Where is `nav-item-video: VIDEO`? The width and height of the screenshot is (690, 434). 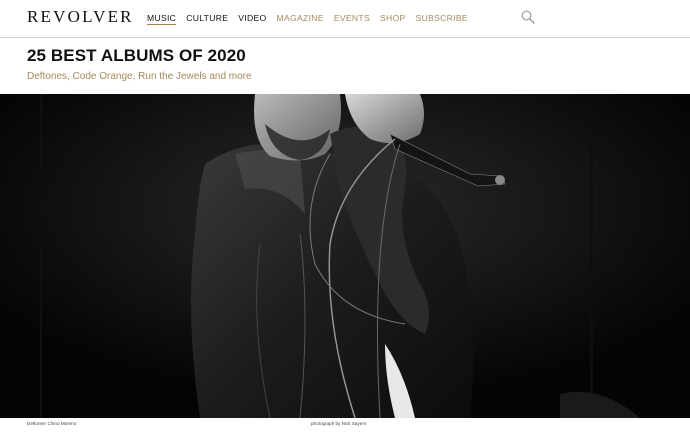
nav-item-video: VIDEO is located at coordinates (252, 19).